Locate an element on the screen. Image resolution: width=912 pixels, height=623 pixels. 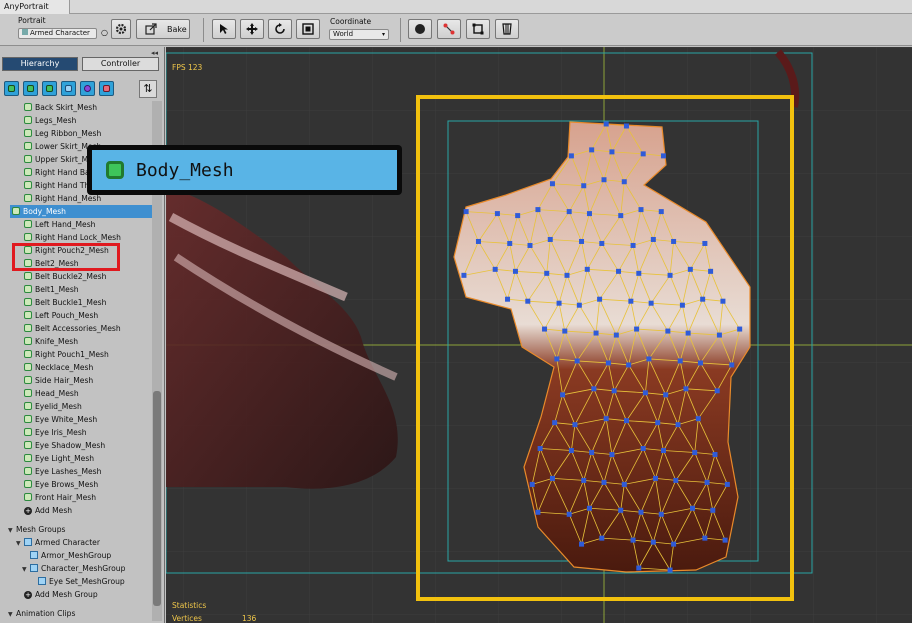
sort-button: ⇅ is located at coordinates (148, 89).